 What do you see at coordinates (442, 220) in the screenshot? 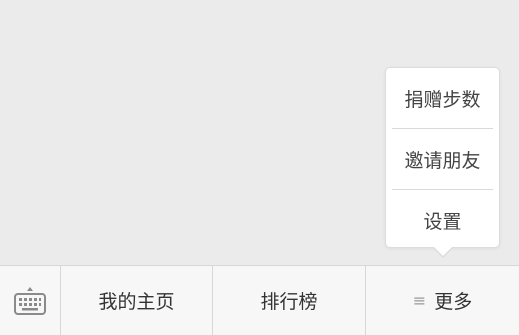
I see `menu-item-settings: 设置` at bounding box center [442, 220].